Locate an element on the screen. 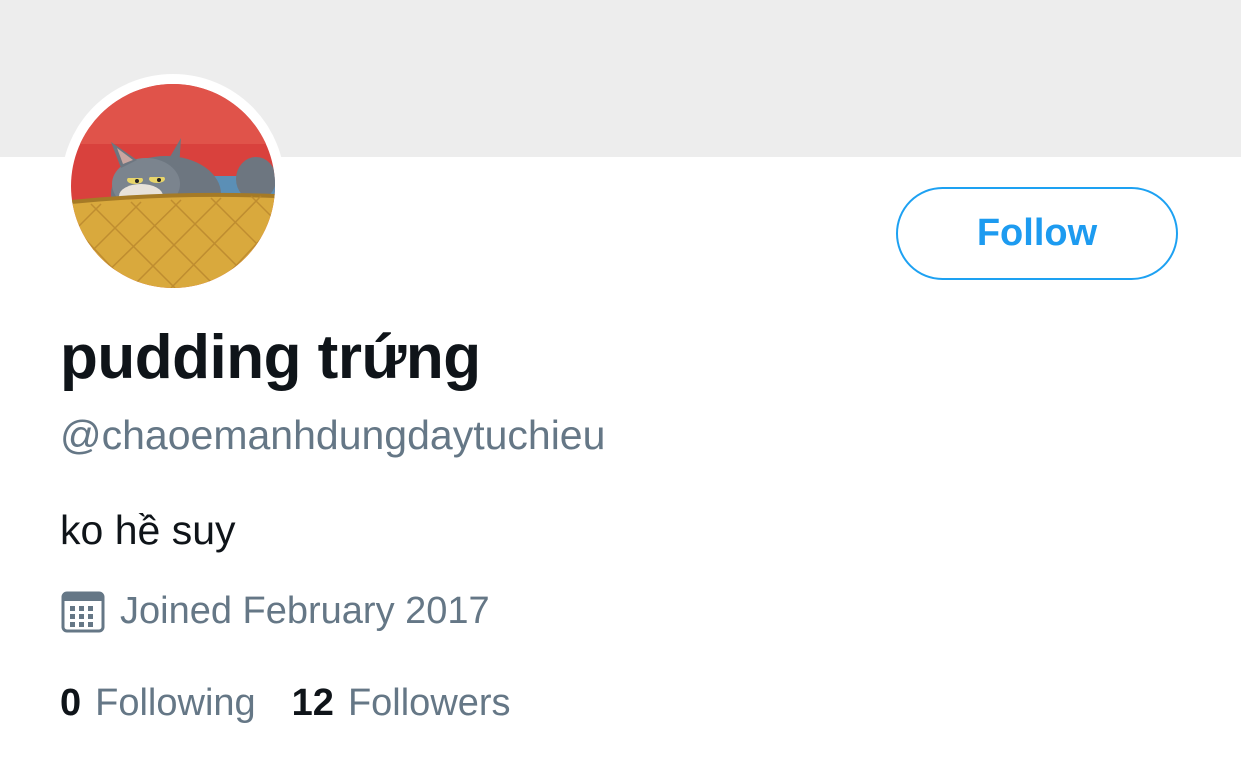 This screenshot has width=1241, height=766. profile-bio: ko hề suy is located at coordinates (148, 530).